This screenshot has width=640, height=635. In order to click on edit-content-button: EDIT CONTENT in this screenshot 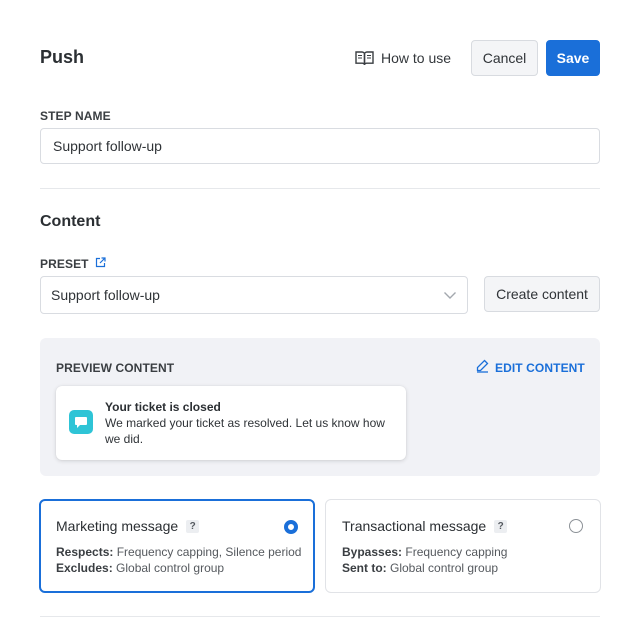, I will do `click(530, 367)`.